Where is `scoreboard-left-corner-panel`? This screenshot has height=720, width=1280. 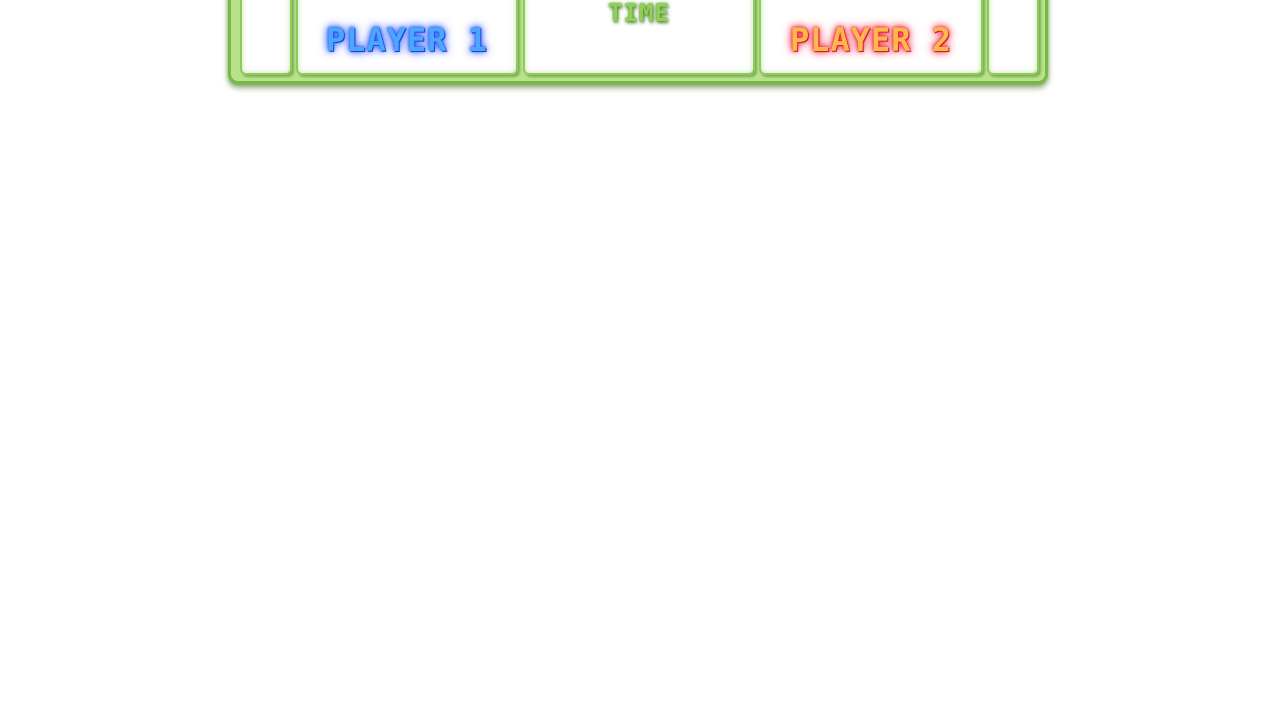 scoreboard-left-corner-panel is located at coordinates (266, 37).